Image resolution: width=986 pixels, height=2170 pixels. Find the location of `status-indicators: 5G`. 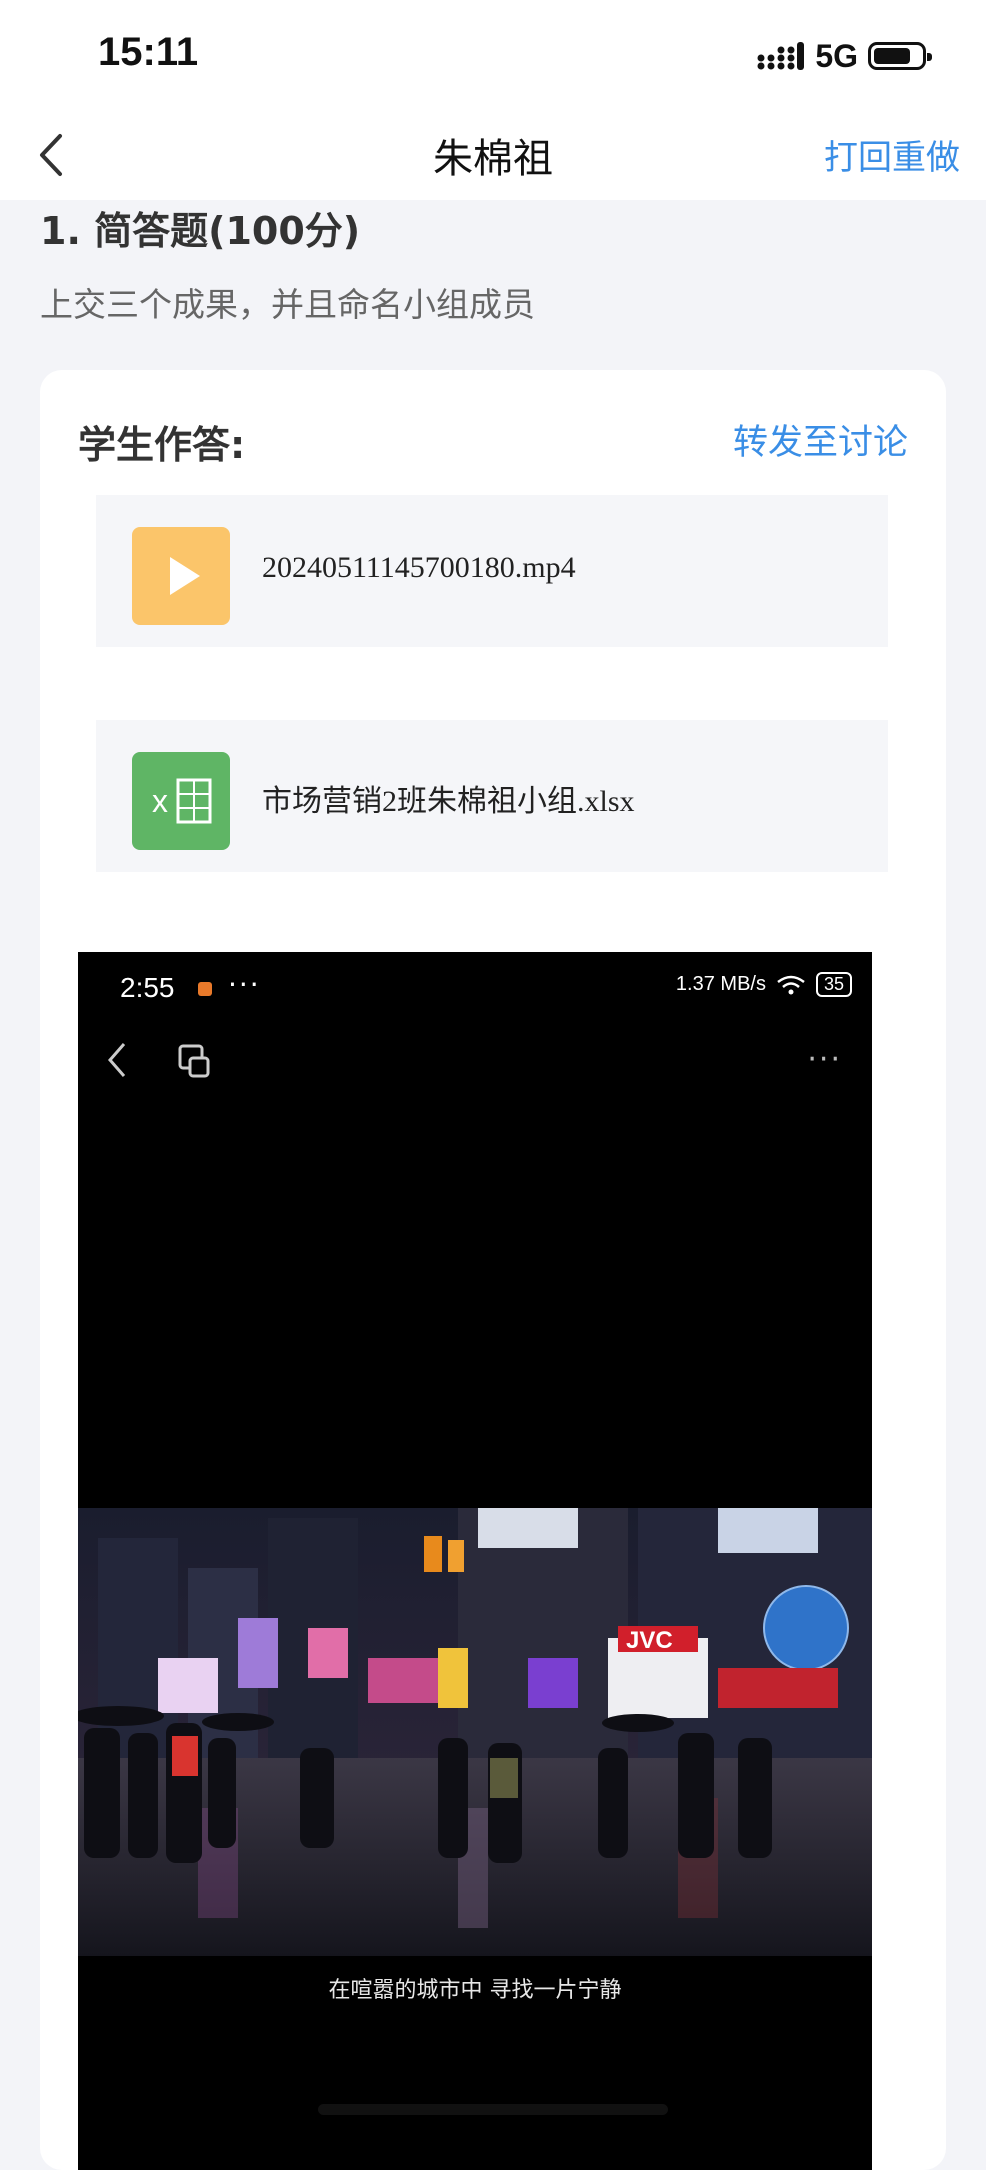

status-indicators: 5G is located at coordinates (844, 56).